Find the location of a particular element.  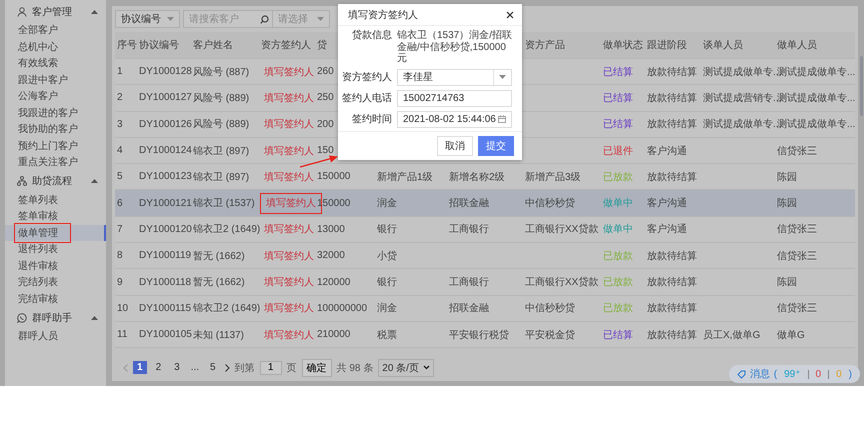

status-text: 已放款 is located at coordinates (618, 256).